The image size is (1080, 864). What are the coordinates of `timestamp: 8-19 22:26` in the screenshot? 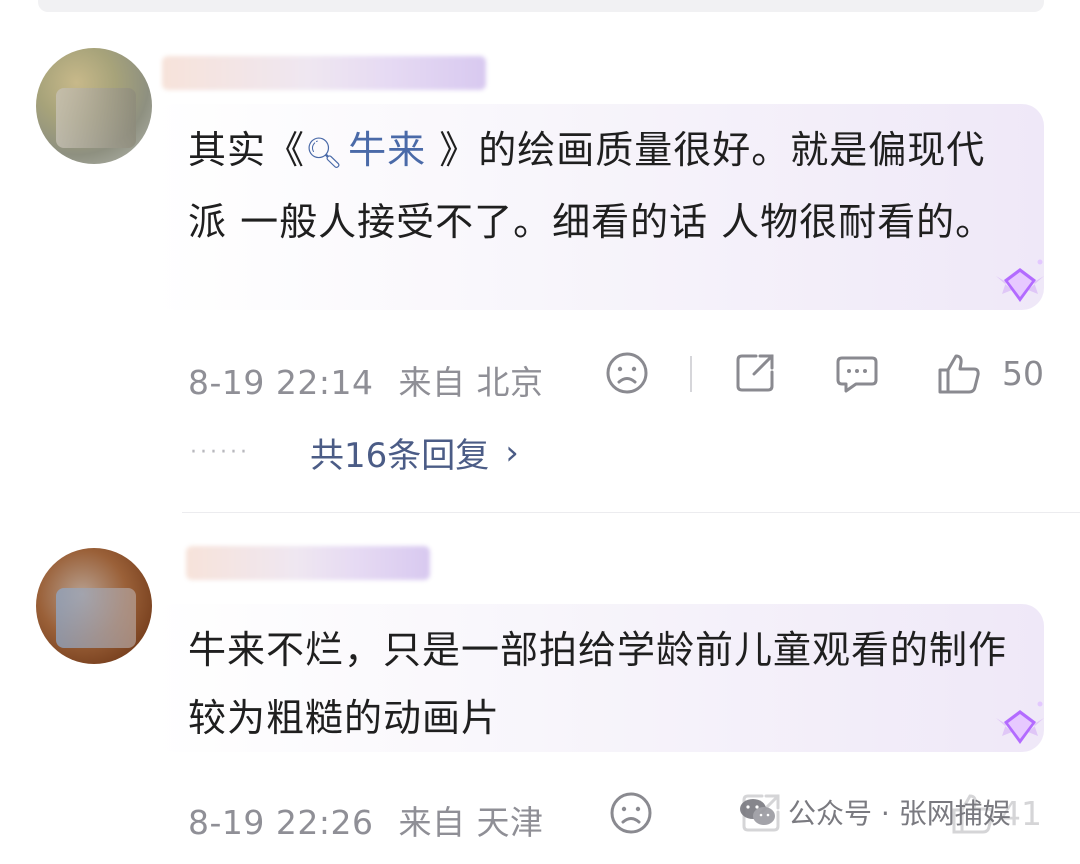 It's located at (281, 822).